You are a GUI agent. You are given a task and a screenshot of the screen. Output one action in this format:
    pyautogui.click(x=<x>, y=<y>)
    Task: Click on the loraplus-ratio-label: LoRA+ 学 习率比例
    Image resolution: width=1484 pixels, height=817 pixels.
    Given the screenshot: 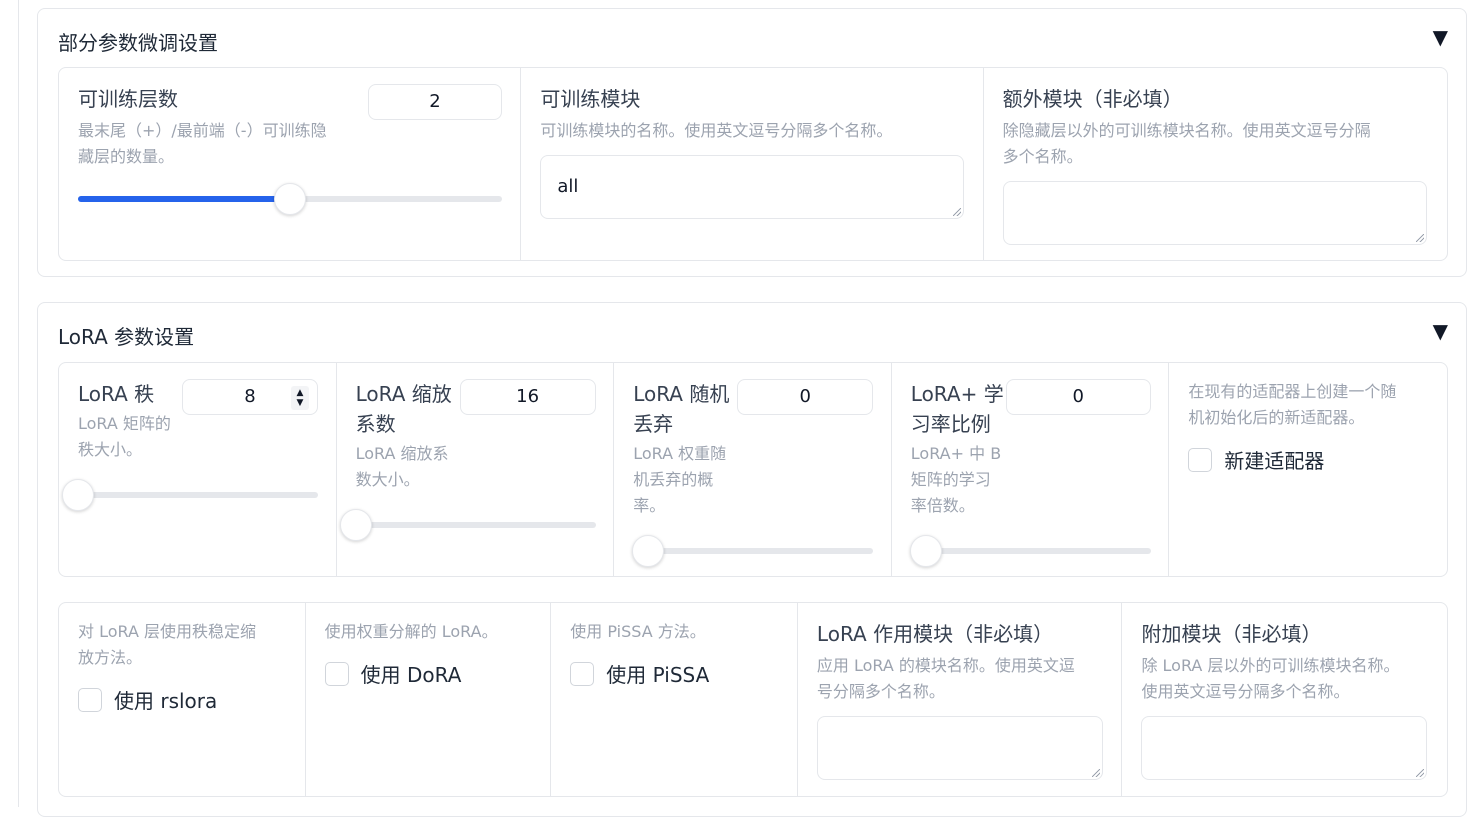 What is the action you would take?
    pyautogui.click(x=957, y=409)
    